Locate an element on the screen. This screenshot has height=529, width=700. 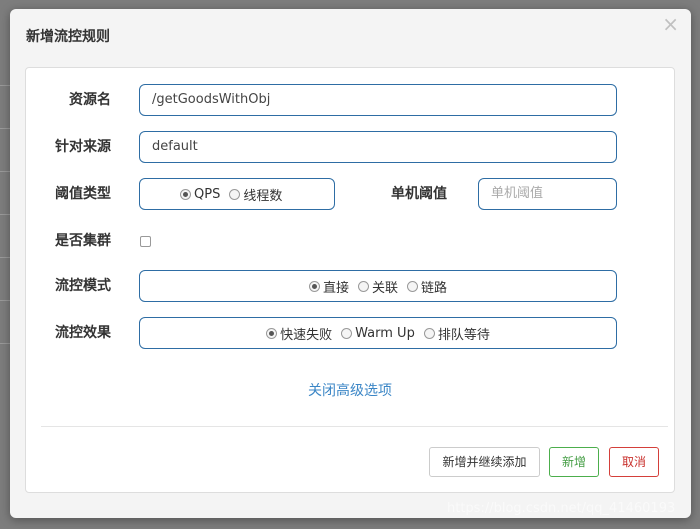
cancel-button: 取消 is located at coordinates (634, 462).